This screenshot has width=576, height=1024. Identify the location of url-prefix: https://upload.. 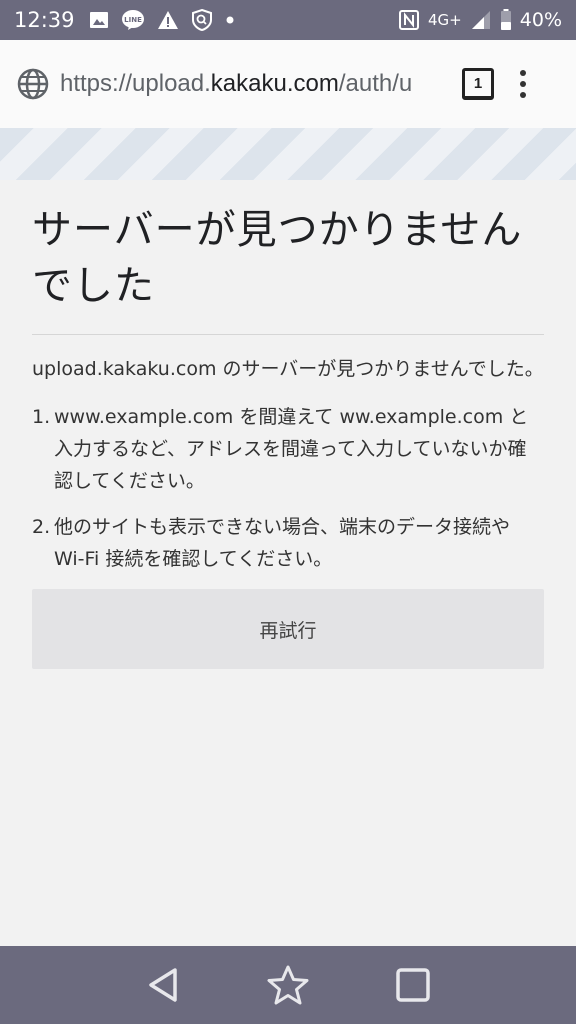
(135, 83).